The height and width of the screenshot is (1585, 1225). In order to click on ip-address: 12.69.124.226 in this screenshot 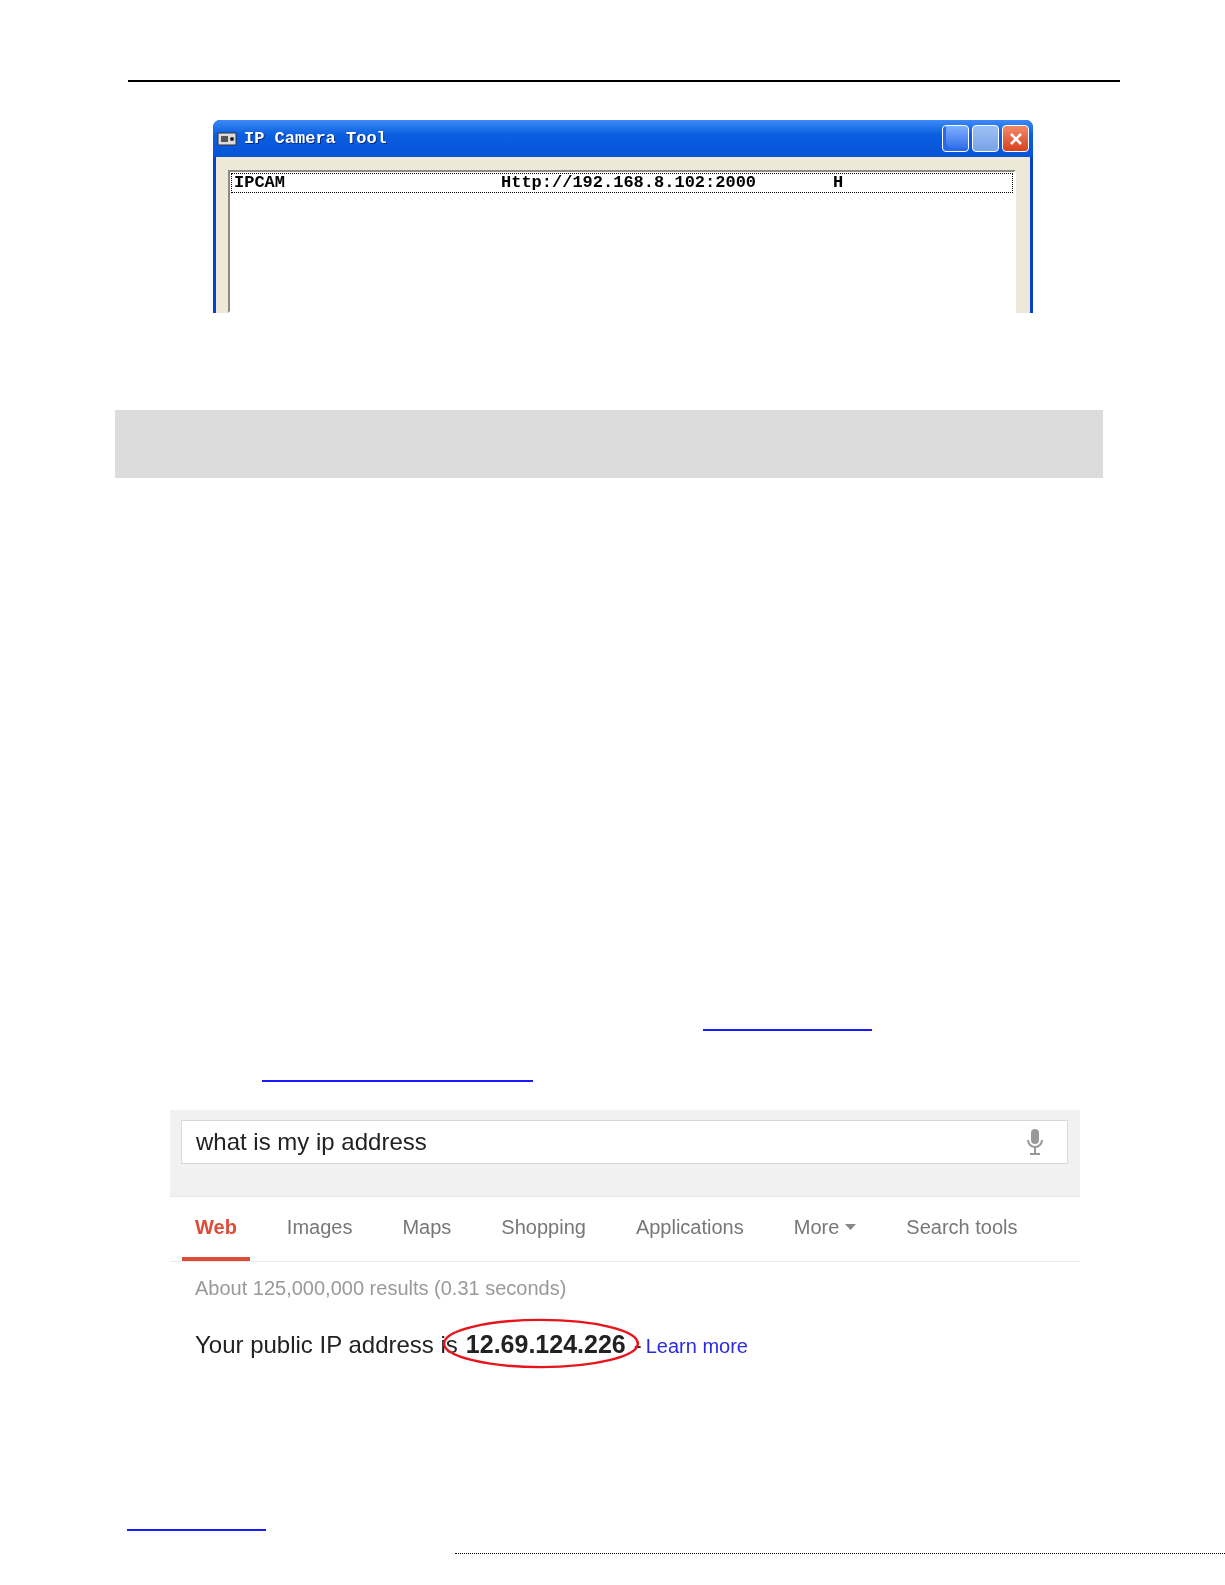, I will do `click(545, 1344)`.